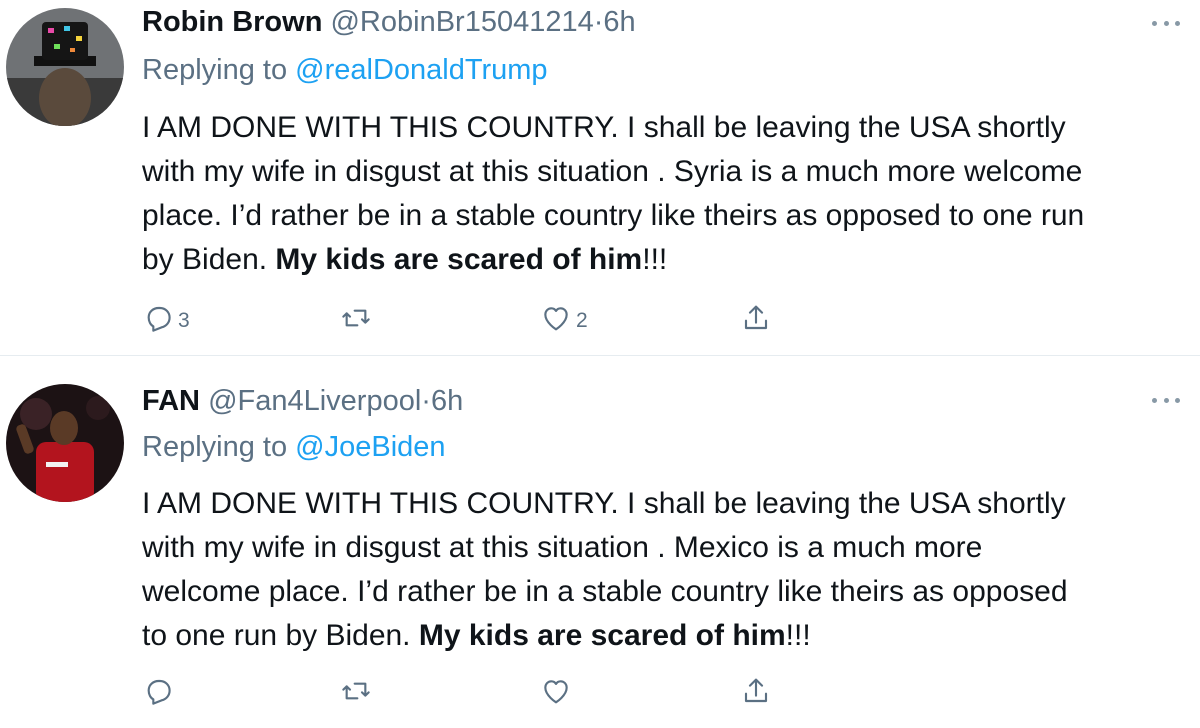 The height and width of the screenshot is (728, 1200). I want to click on mention-link: @realDonaldTrump, so click(421, 70).